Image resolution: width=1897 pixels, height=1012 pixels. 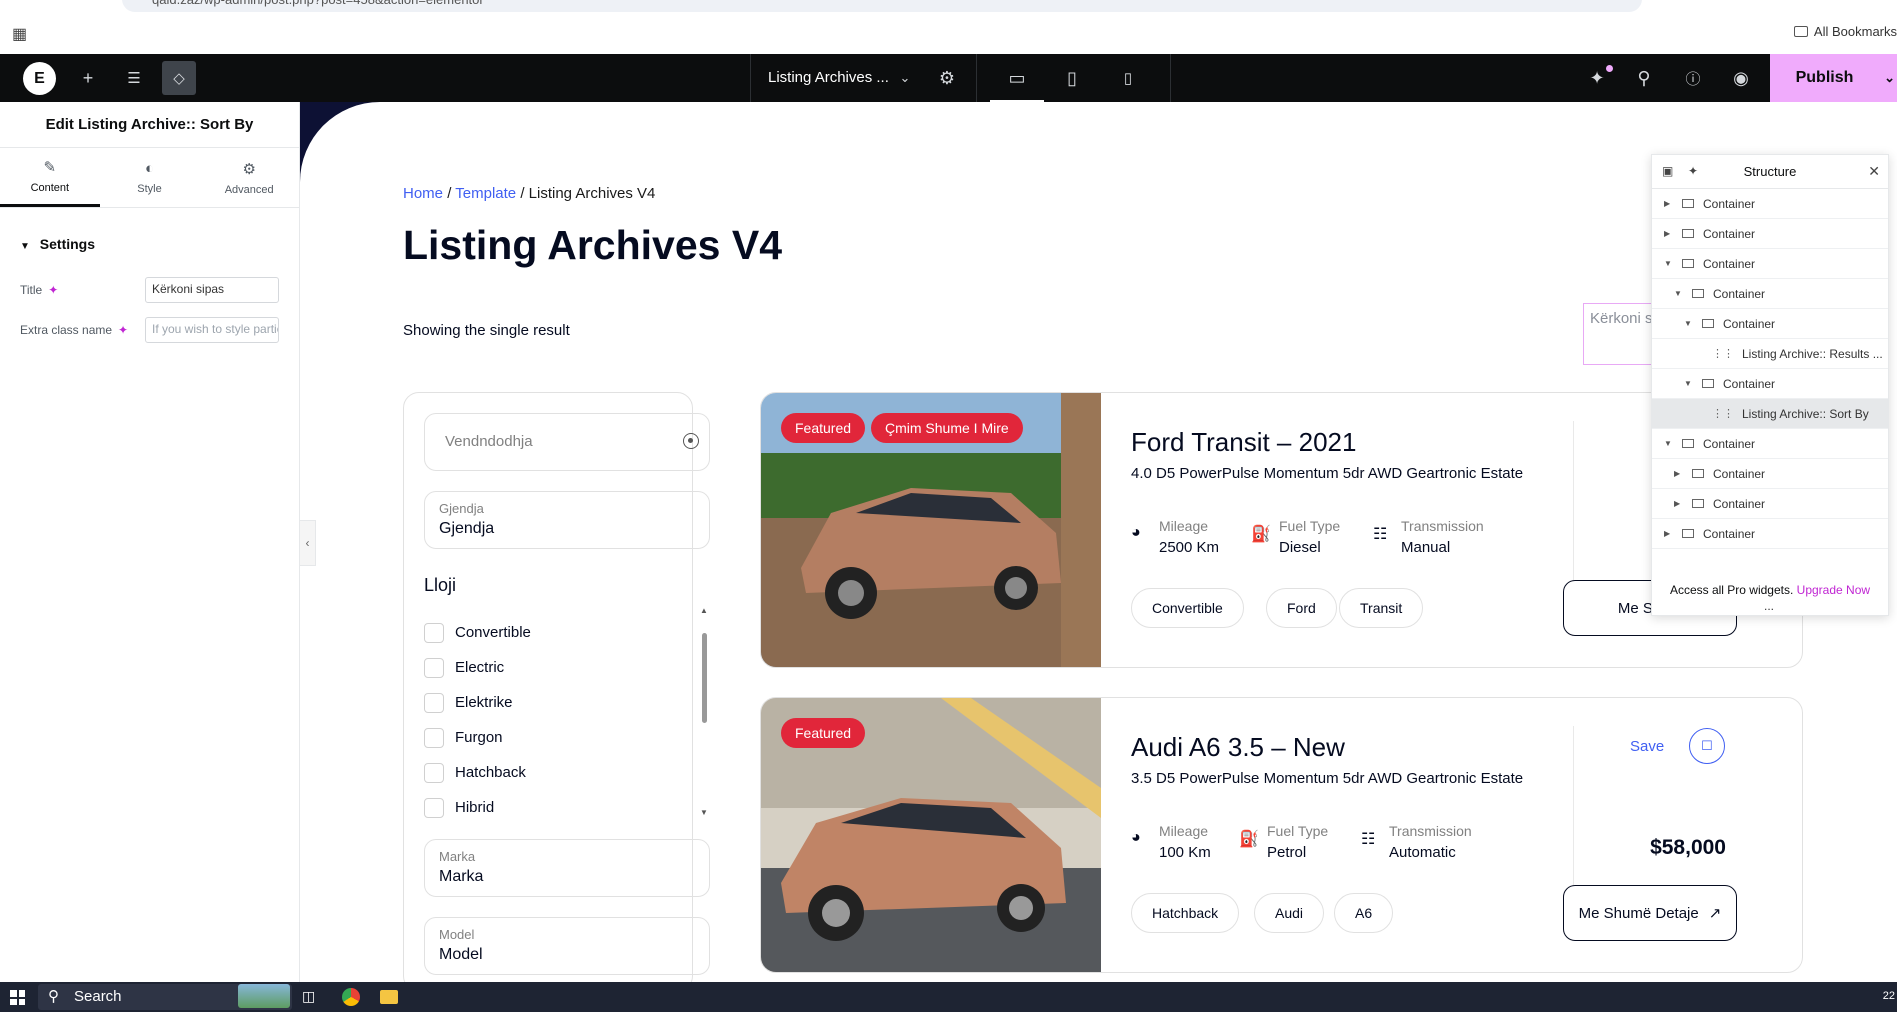 What do you see at coordinates (691, 441) in the screenshot?
I see `locate-target-icon` at bounding box center [691, 441].